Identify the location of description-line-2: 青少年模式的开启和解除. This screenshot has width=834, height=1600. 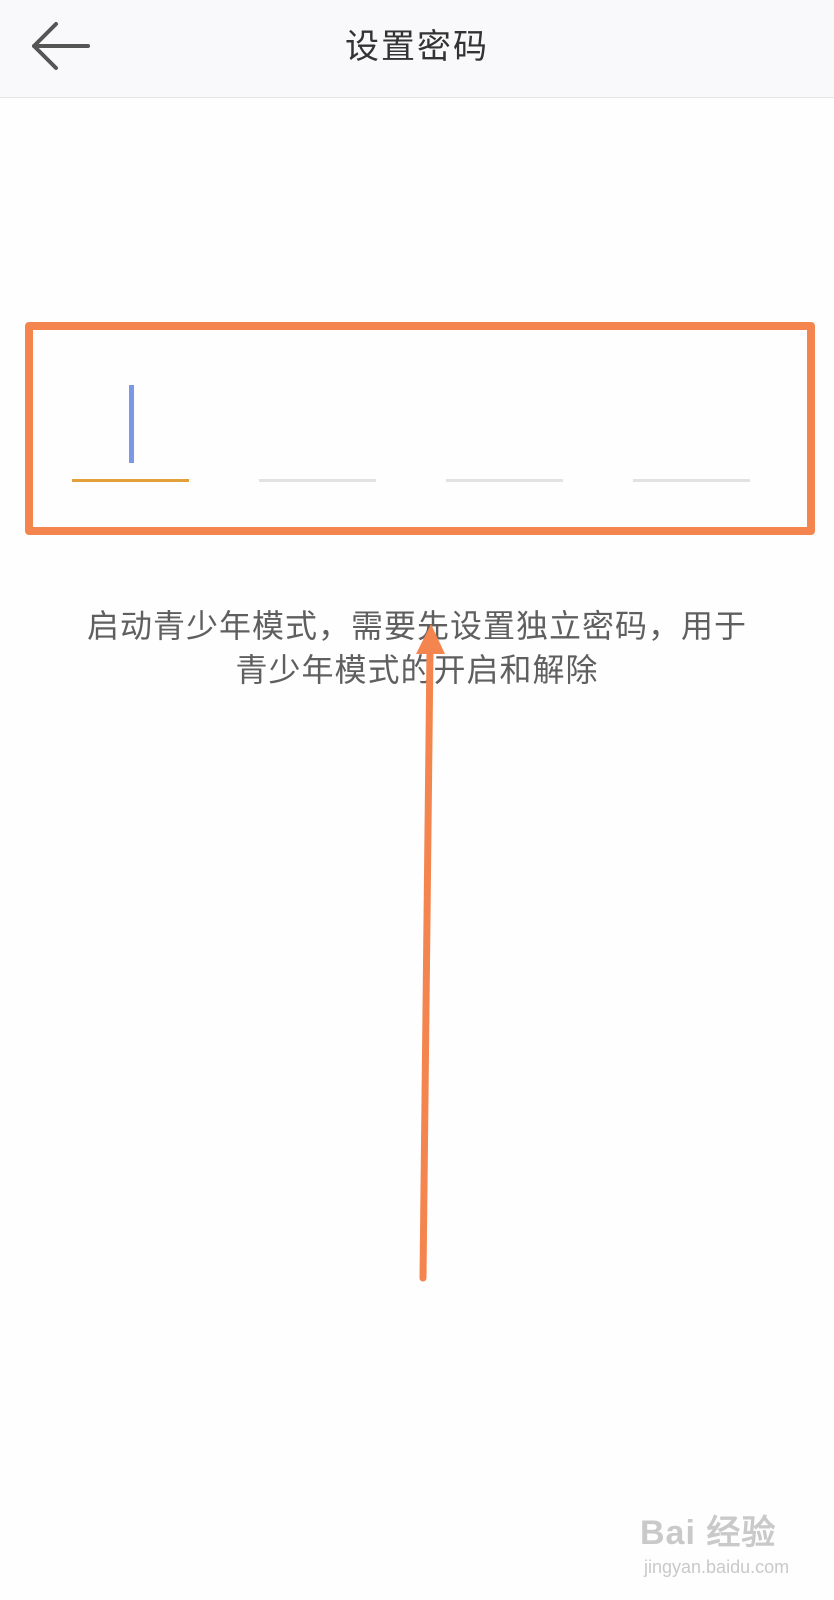
(417, 670).